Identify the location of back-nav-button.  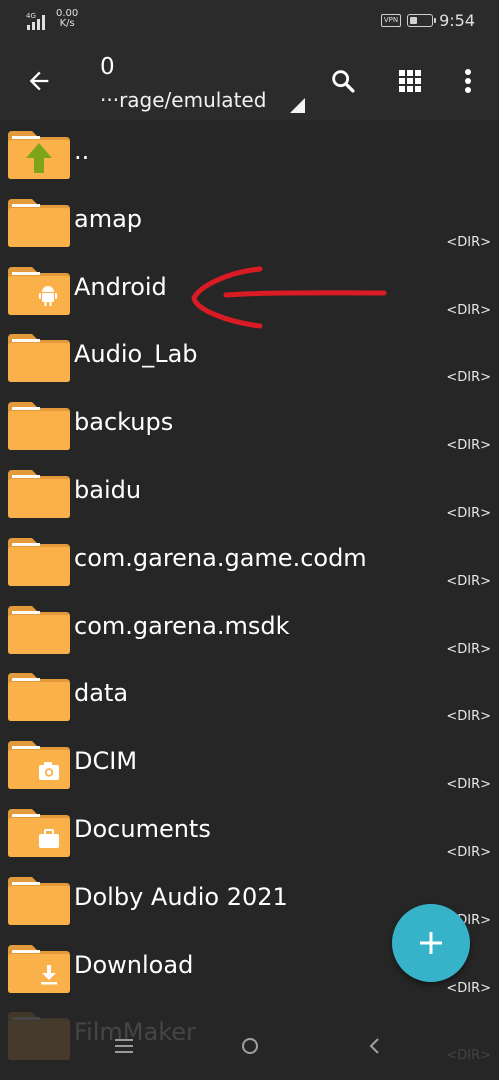
(374, 1046).